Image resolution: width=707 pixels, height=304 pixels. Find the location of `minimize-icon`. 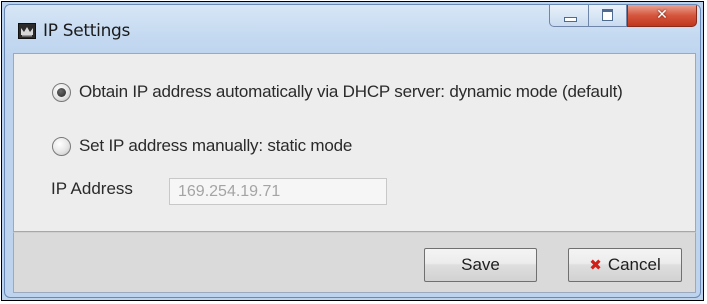

minimize-icon is located at coordinates (570, 19).